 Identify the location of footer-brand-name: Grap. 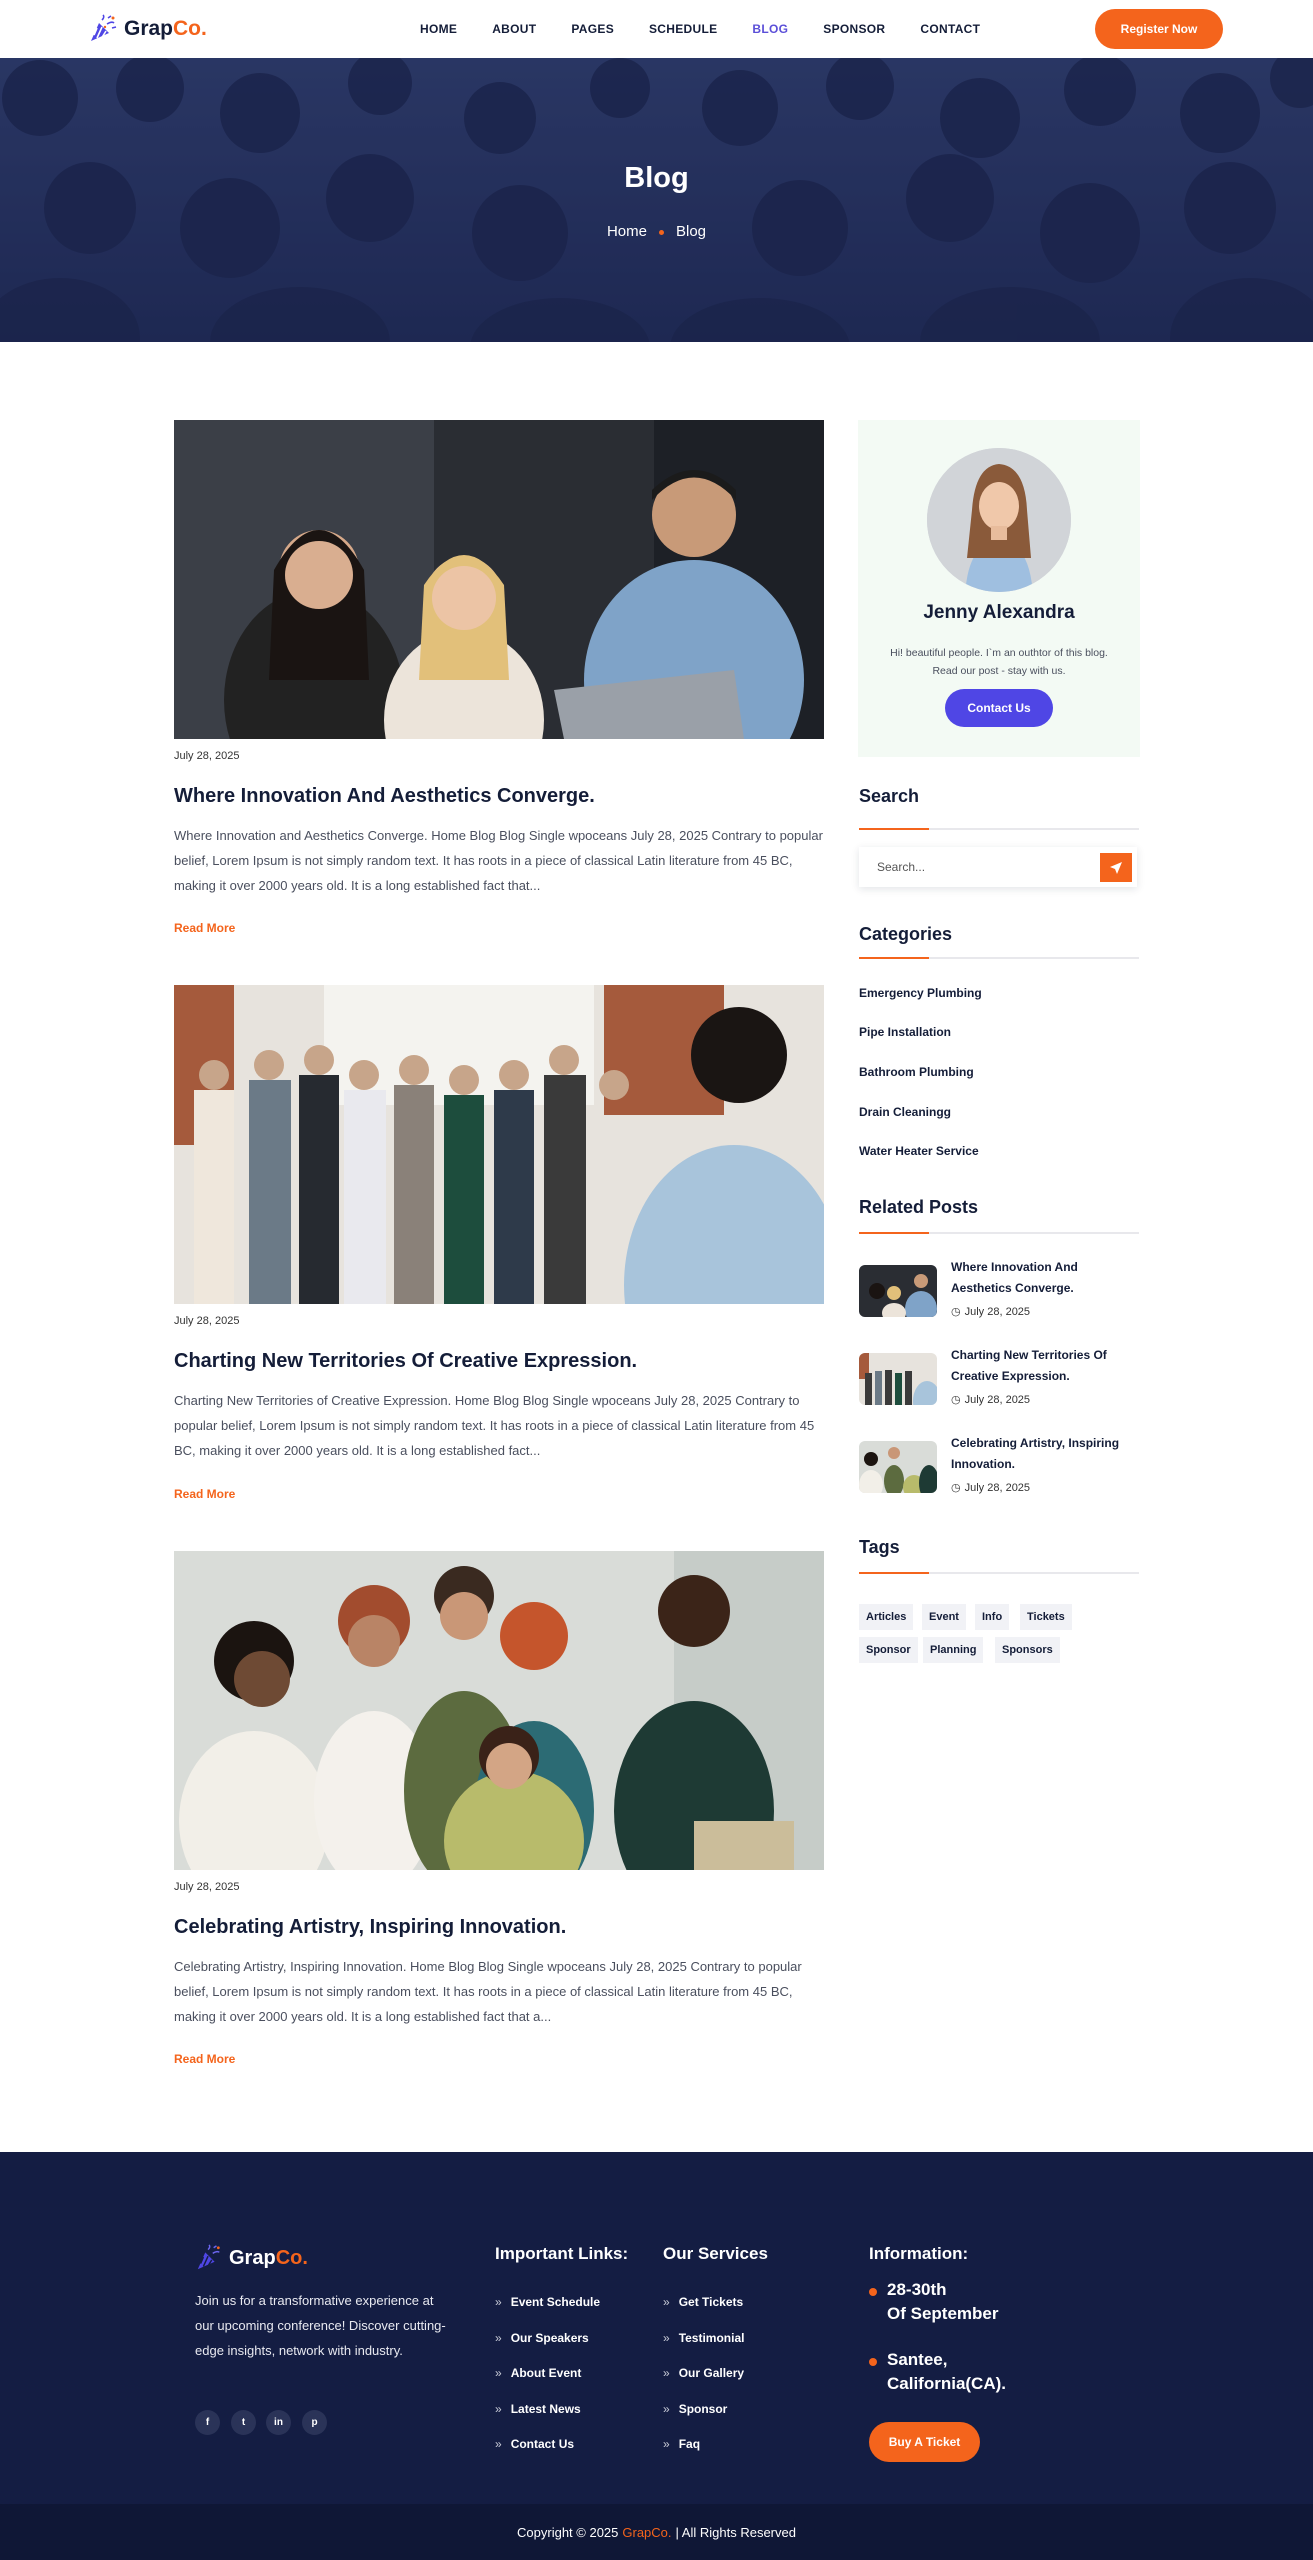
(252, 2257).